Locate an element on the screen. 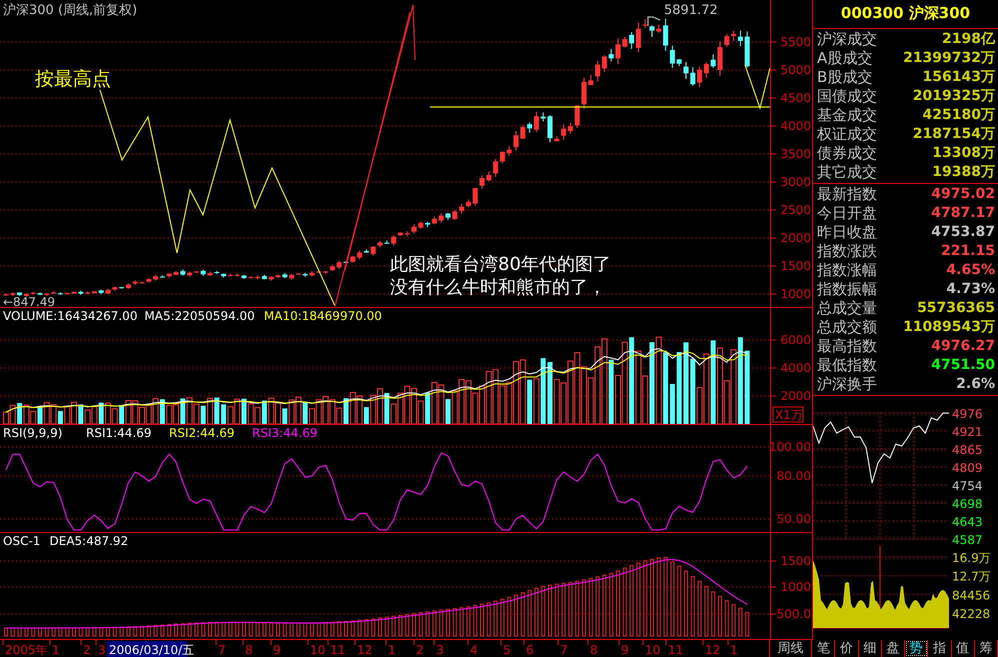 The height and width of the screenshot is (657, 998). quote-label: 今日开盘 is located at coordinates (847, 213).